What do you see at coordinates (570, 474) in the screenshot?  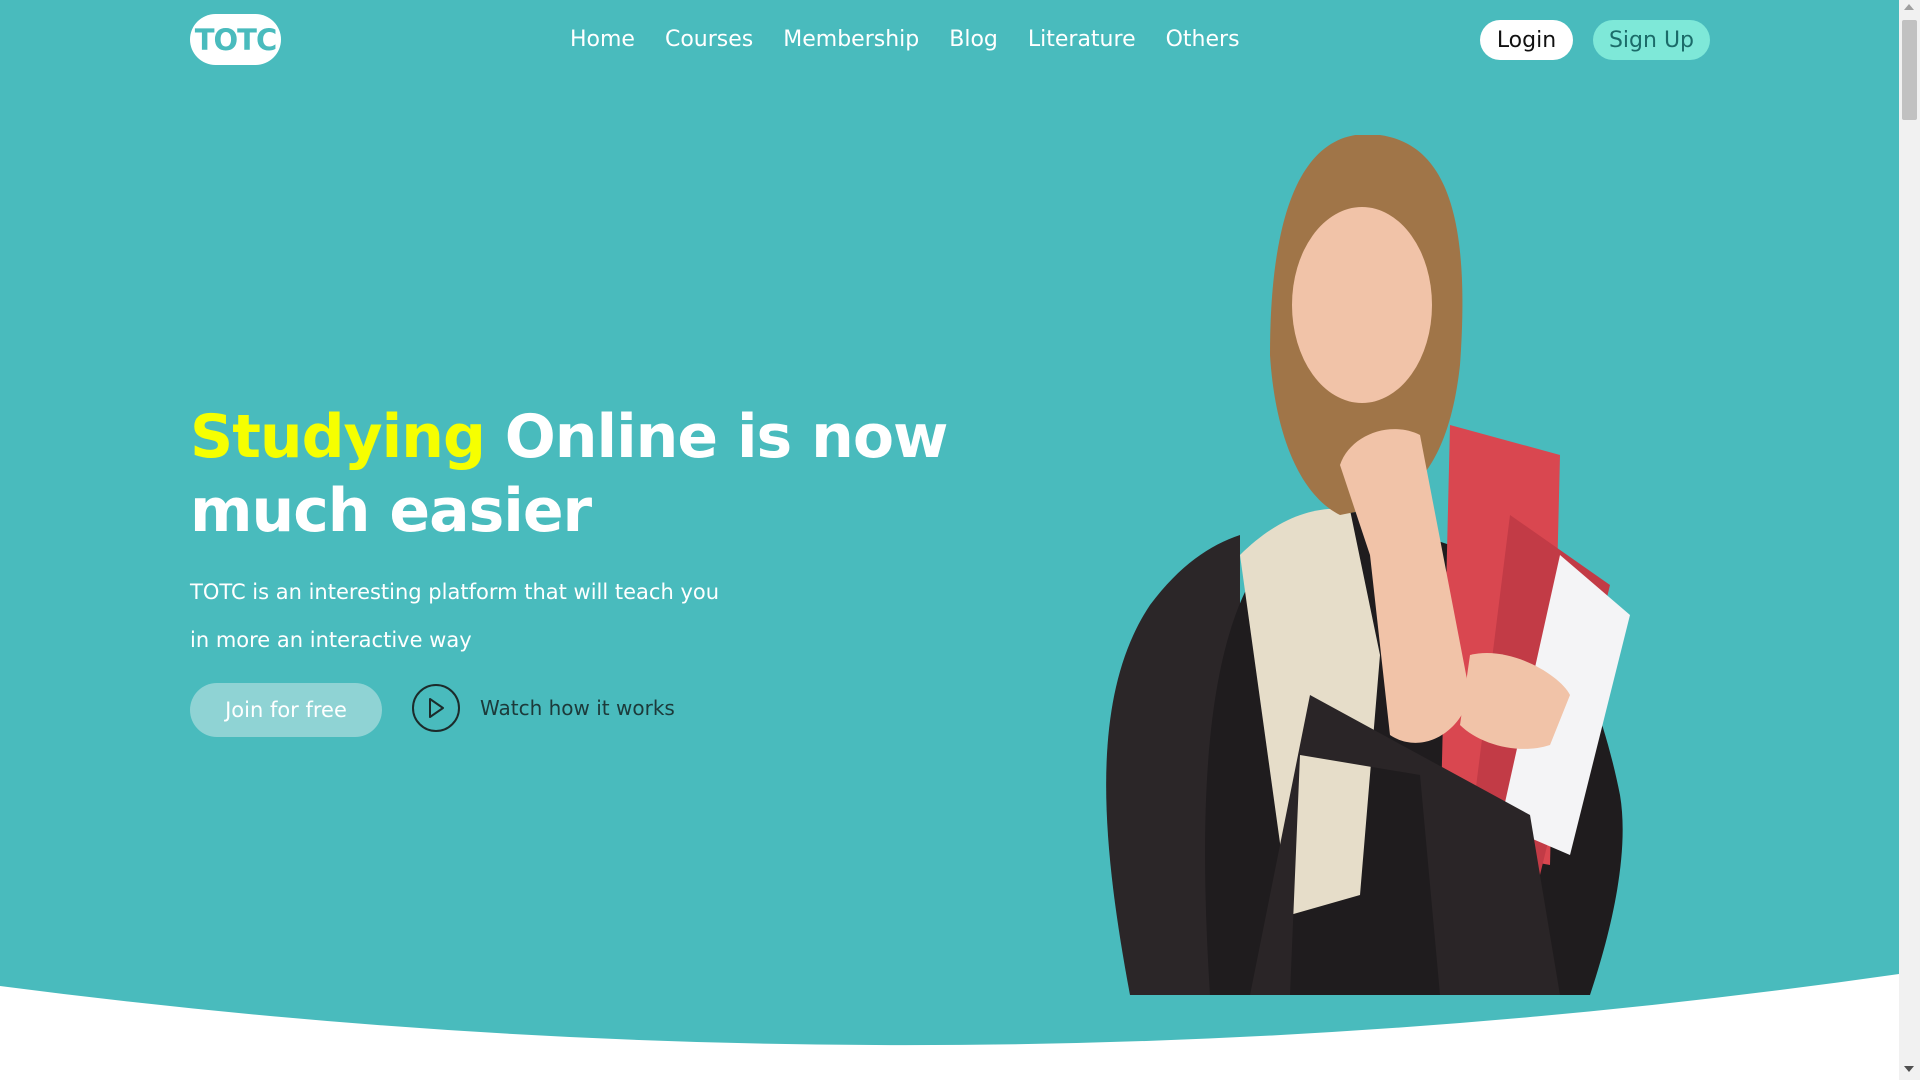 I see `hero-headline: Studying Online is now much easier` at bounding box center [570, 474].